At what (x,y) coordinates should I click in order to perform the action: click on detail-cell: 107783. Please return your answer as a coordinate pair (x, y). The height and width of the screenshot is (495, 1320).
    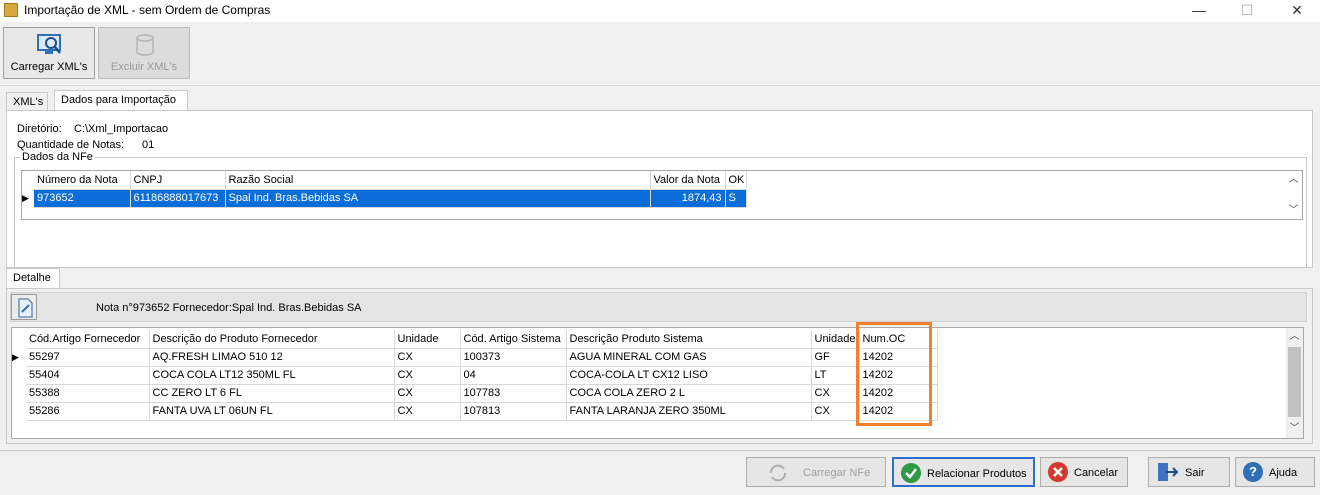
    Looking at the image, I should click on (513, 393).